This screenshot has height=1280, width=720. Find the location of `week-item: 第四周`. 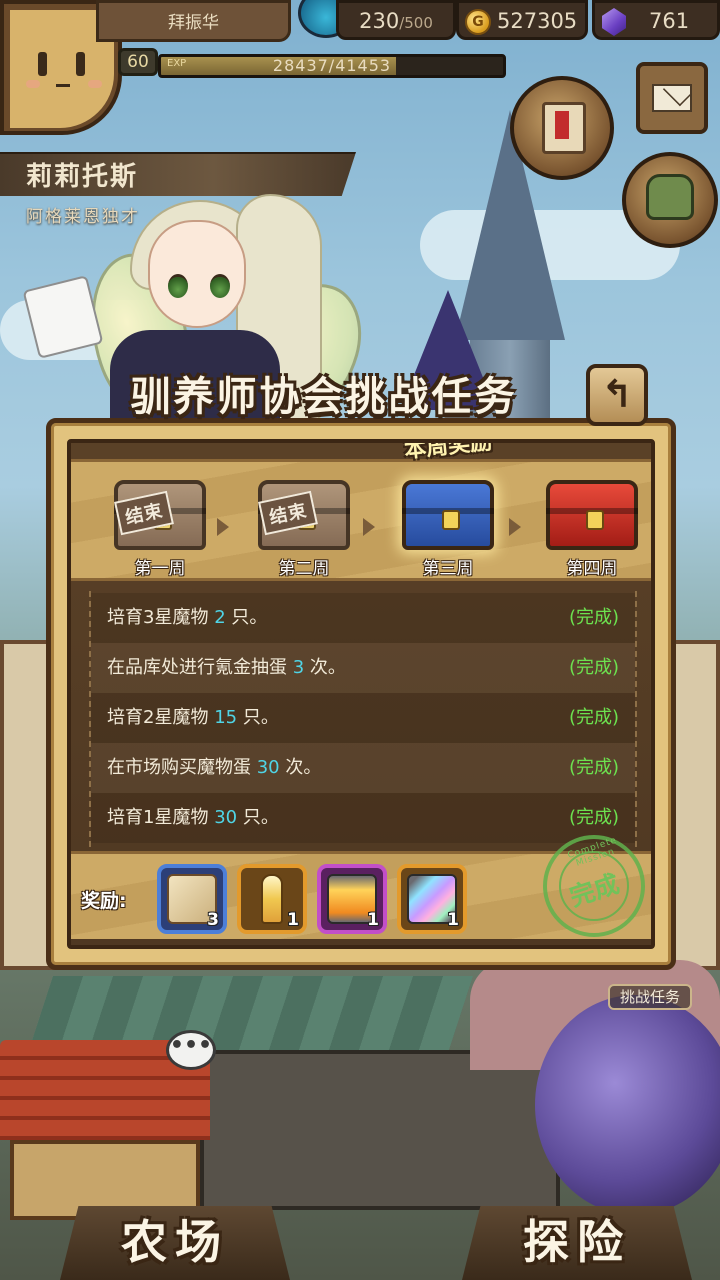

week-item: 第四周 is located at coordinates (589, 523).